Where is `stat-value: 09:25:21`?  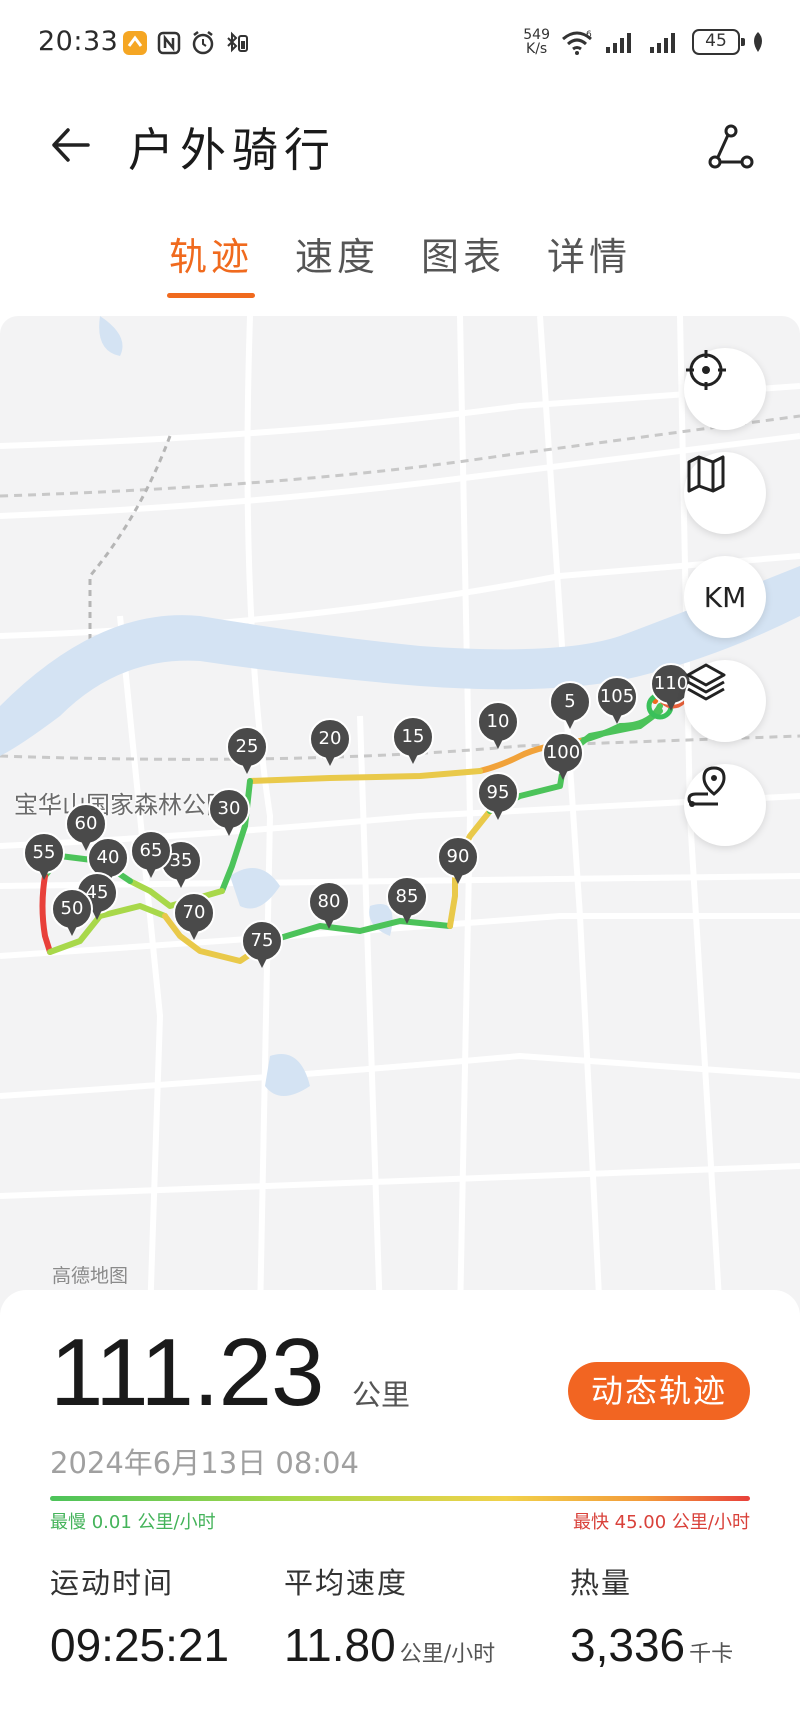
stat-value: 09:25:21 is located at coordinates (139, 1645).